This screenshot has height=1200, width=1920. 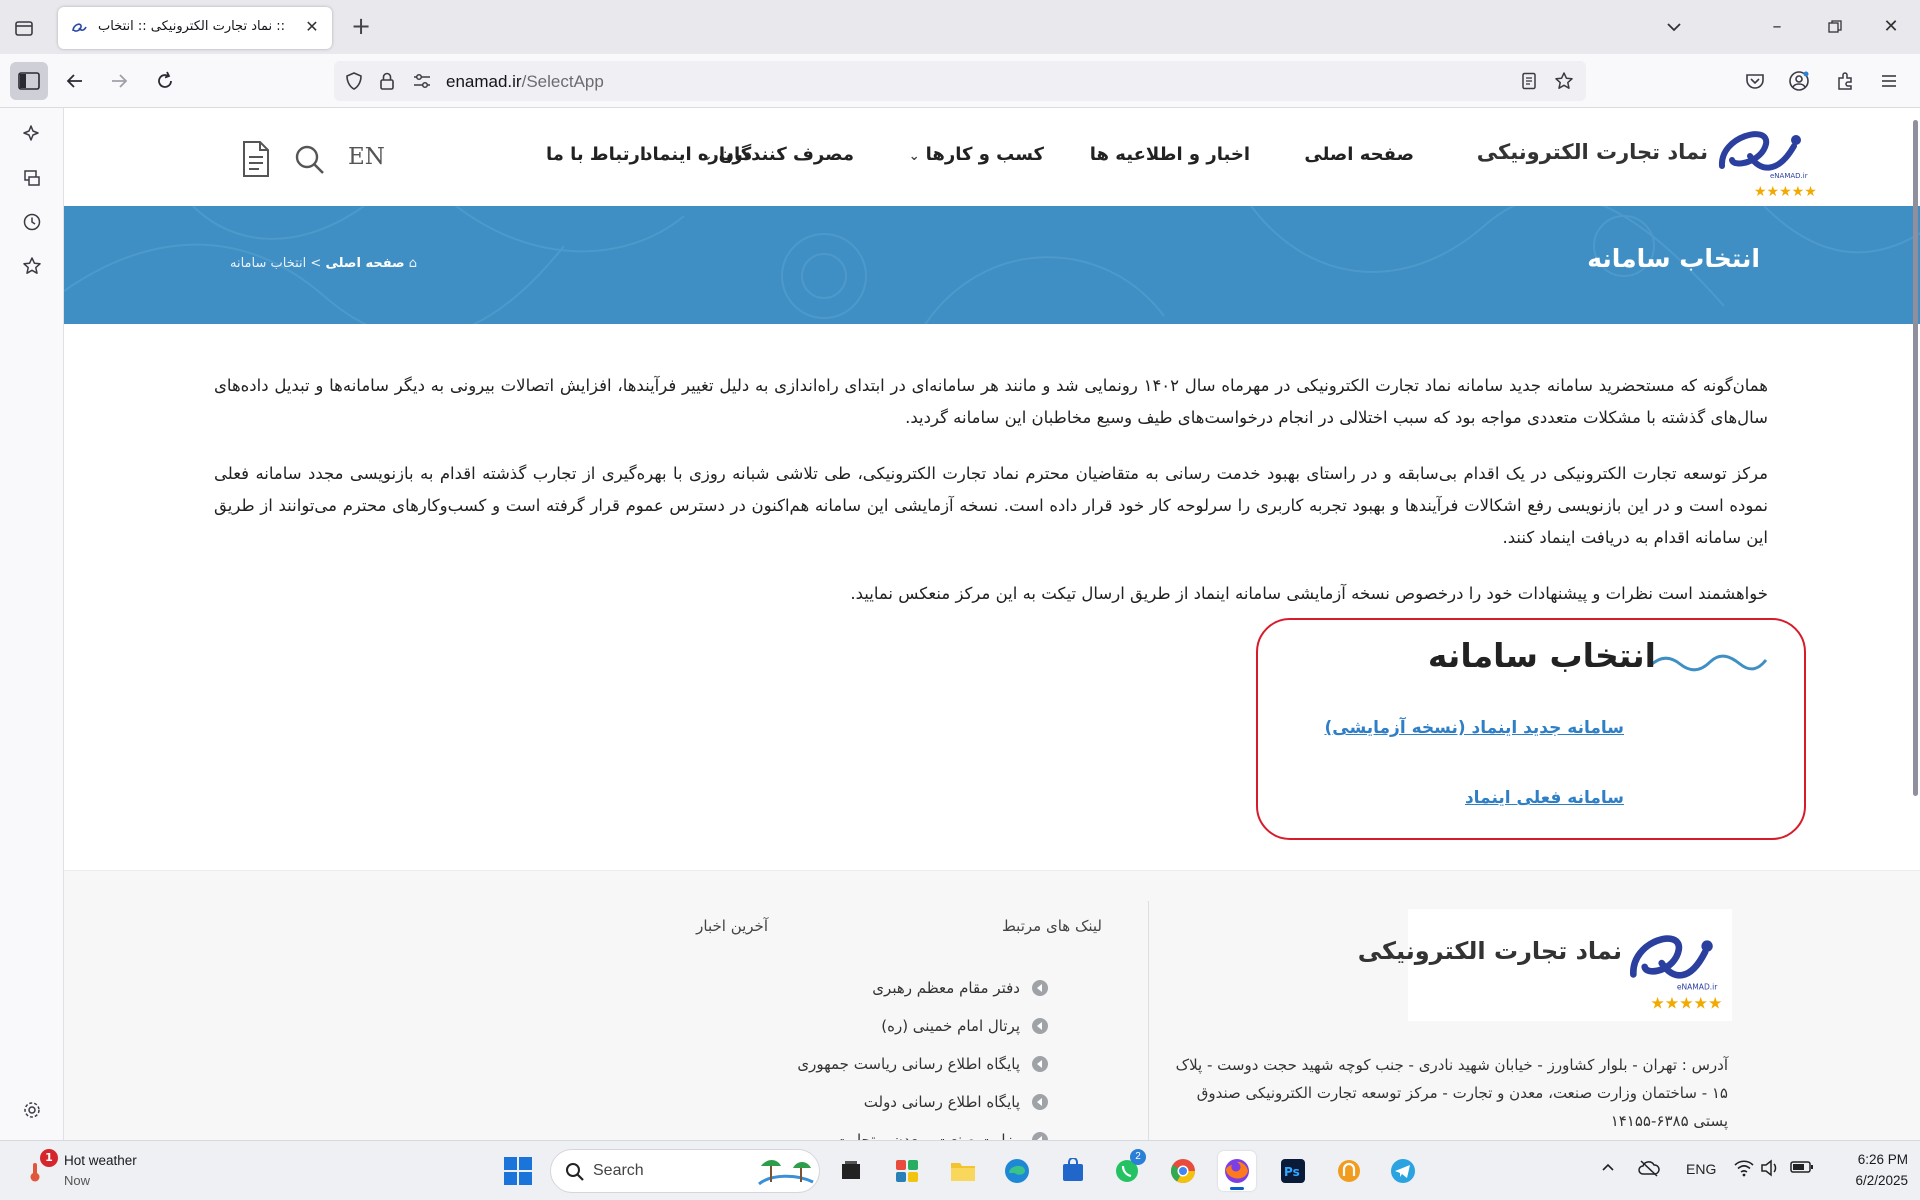 I want to click on related-link: پایگاه اطلاع رسانی دولت, so click(x=942, y=1102).